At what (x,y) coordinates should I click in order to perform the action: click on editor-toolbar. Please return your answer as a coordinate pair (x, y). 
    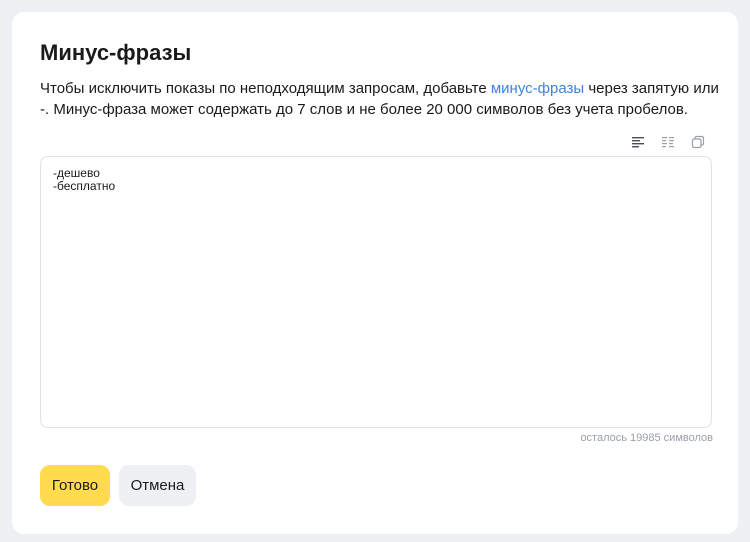
    Looking at the image, I should click on (668, 142).